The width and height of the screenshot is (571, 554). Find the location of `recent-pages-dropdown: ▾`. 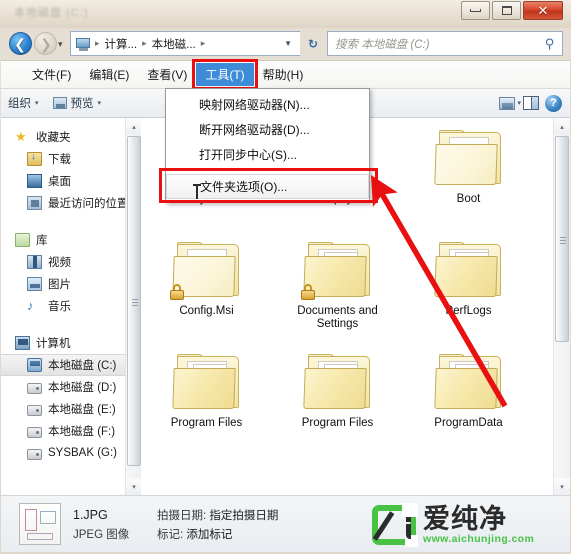

recent-pages-dropdown: ▾ is located at coordinates (60, 44).